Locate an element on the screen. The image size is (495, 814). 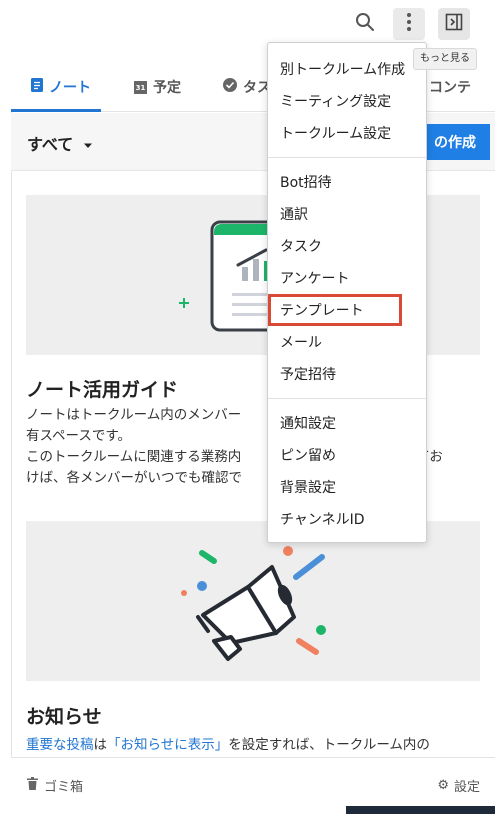
calendar-icon: 31 is located at coordinates (140, 87).